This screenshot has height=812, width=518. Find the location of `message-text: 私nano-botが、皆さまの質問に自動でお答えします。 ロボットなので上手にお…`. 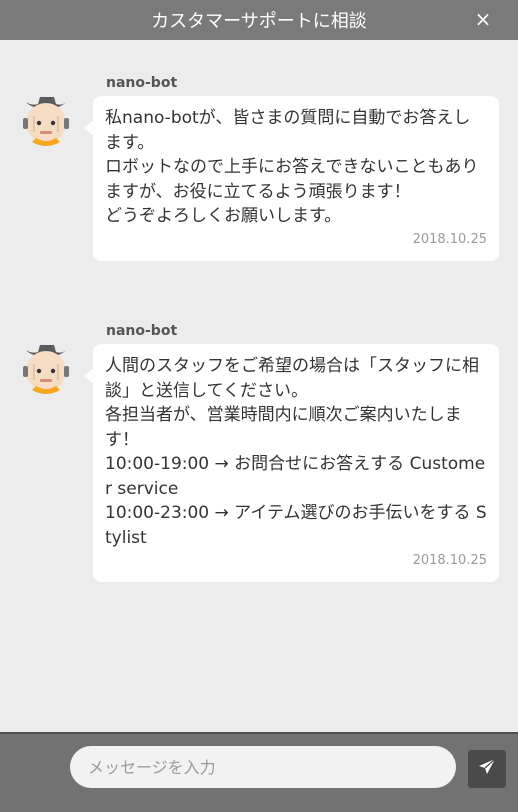

message-text: 私nano-botが、皆さまの質問に自動でお答えします。 ロボットなので上手にお… is located at coordinates (292, 167).